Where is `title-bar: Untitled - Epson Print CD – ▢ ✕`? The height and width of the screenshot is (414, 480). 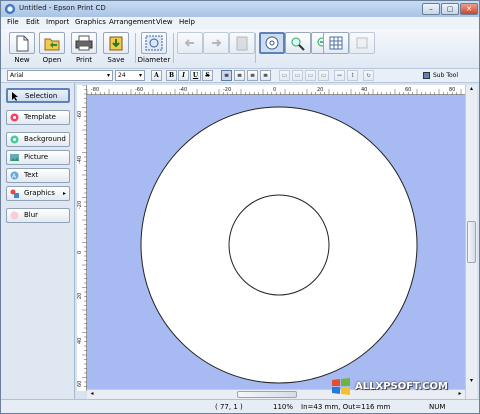
title-bar: Untitled - Epson Print CD – ▢ ✕ is located at coordinates (240, 9).